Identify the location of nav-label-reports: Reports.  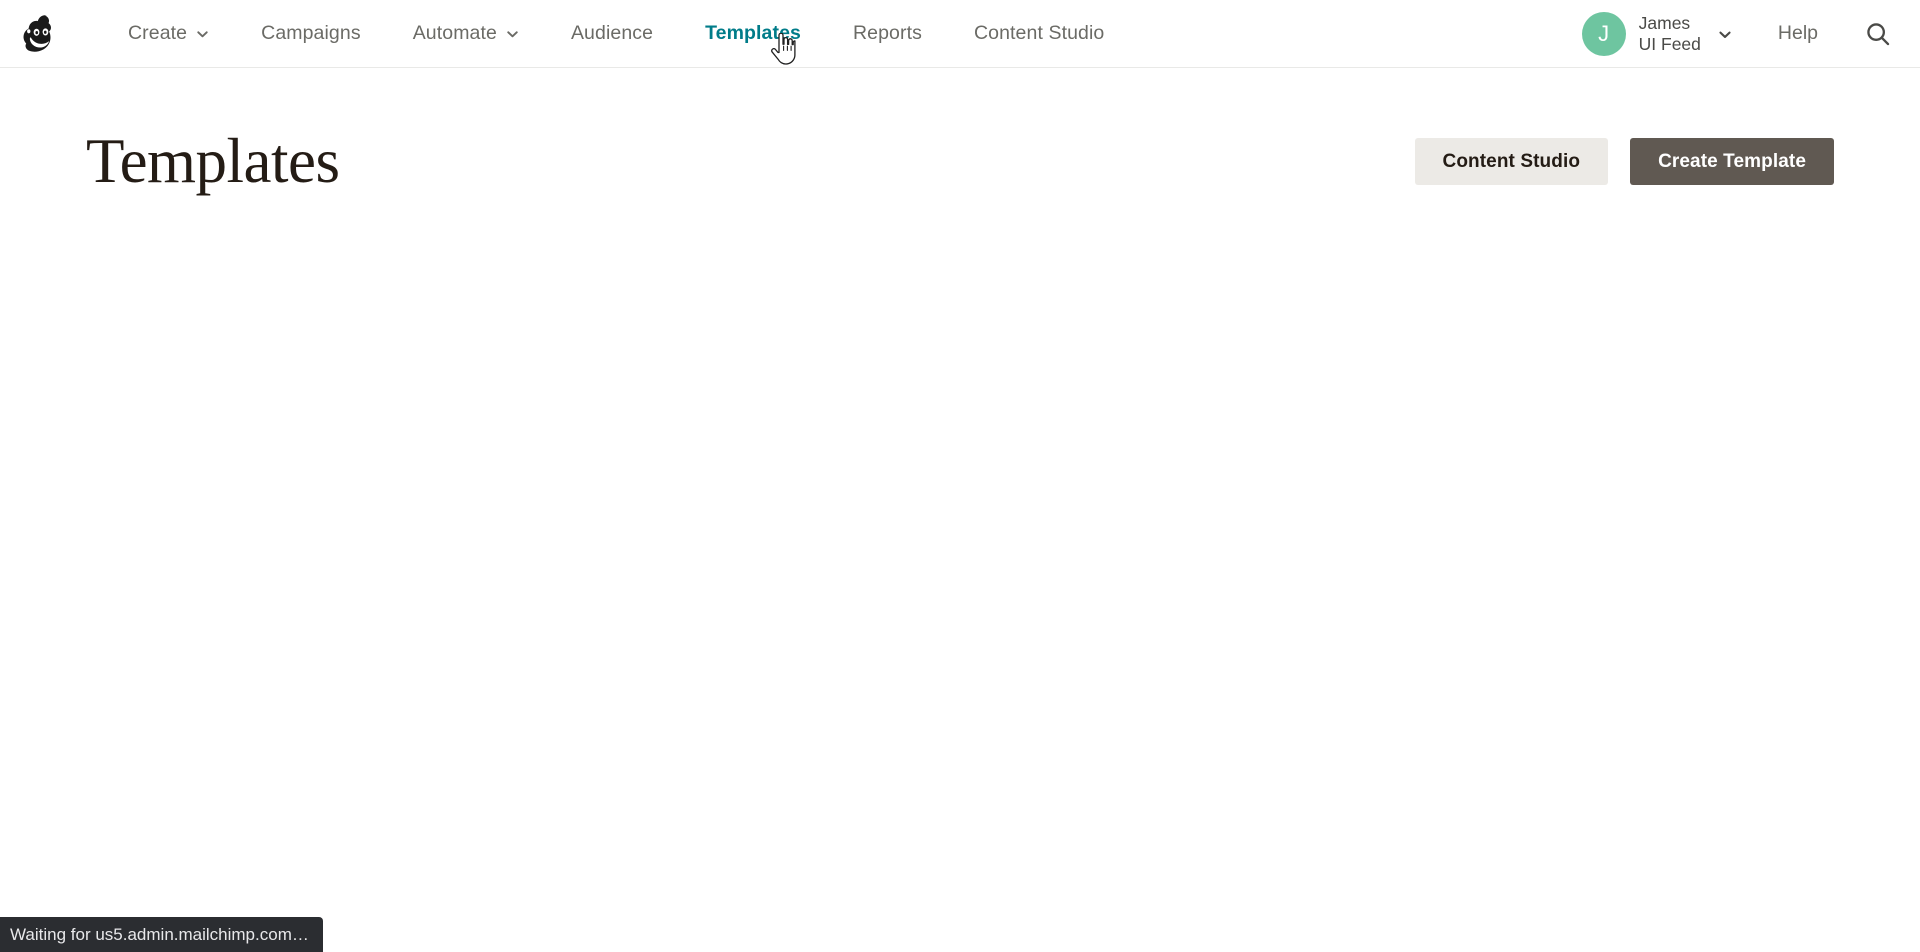
(887, 33).